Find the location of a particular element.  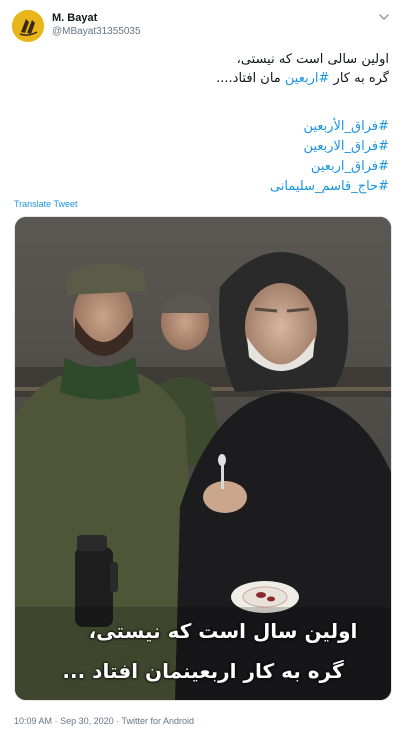

avatar-logo-icon is located at coordinates (28, 26).